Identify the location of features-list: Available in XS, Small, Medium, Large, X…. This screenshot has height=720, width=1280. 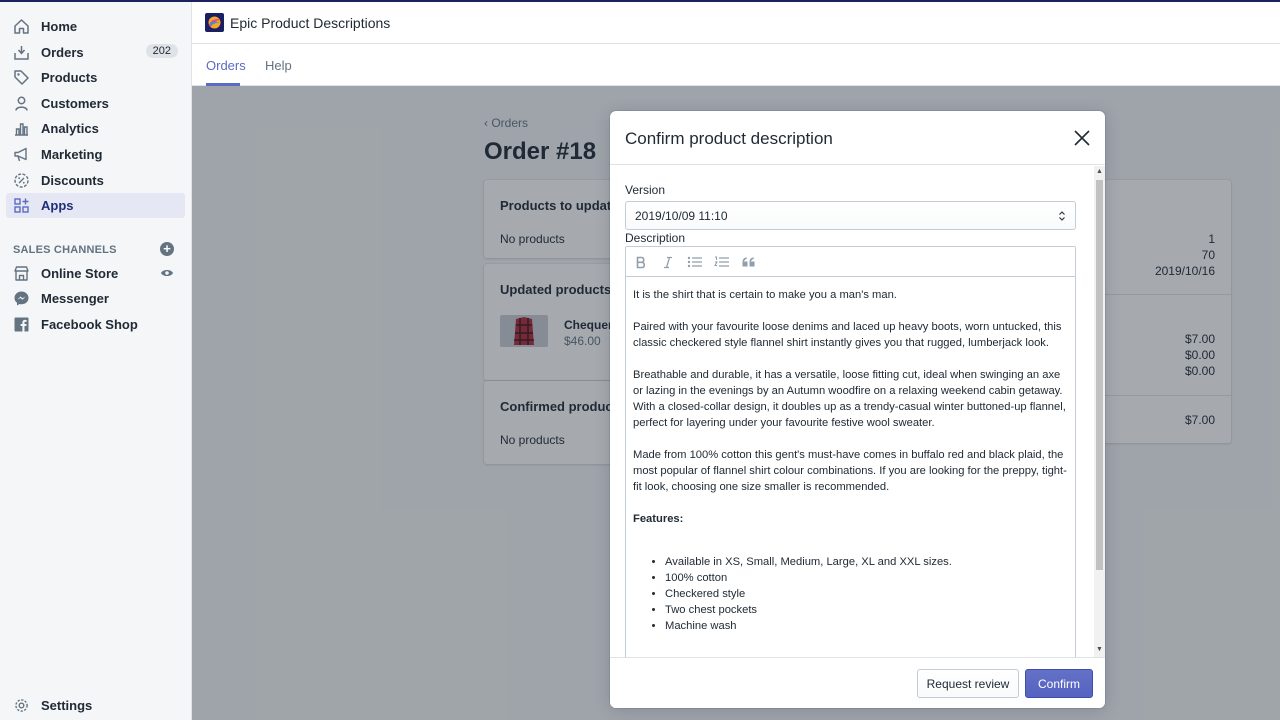
(853, 594).